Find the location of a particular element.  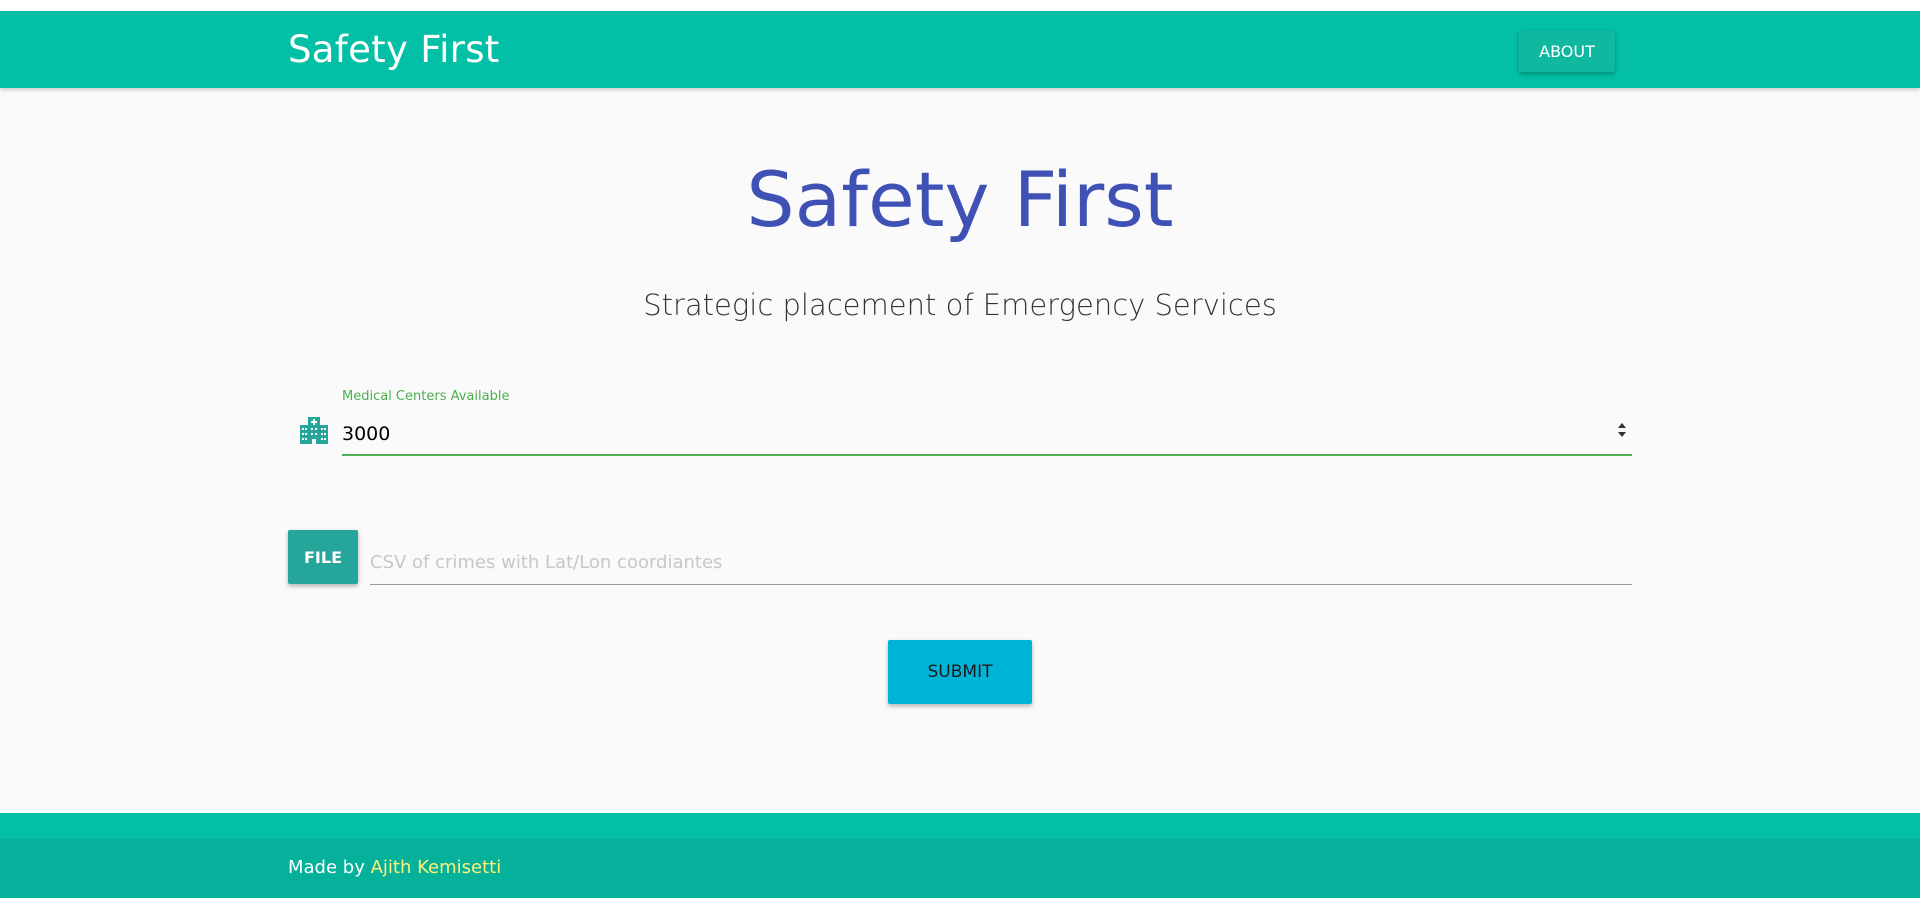

footer-credit: Made by Ajith Kemisetti is located at coordinates (394, 867).